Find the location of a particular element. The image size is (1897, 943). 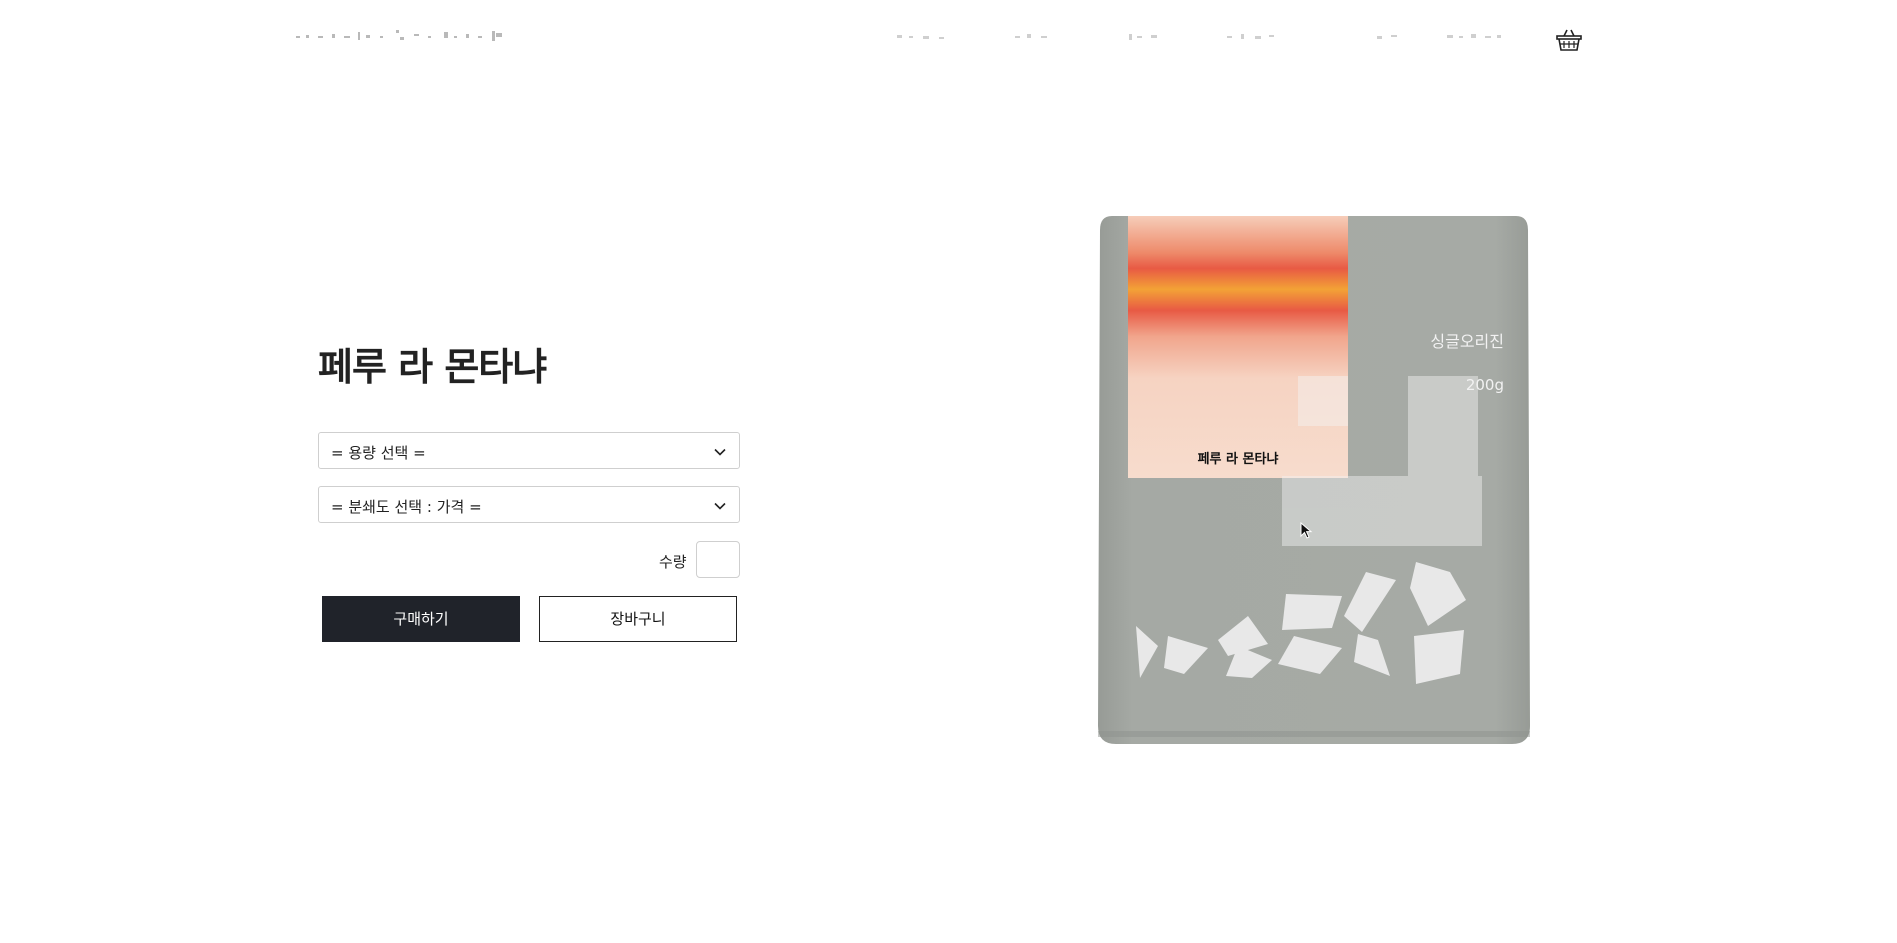

quantity-input is located at coordinates (718, 559).